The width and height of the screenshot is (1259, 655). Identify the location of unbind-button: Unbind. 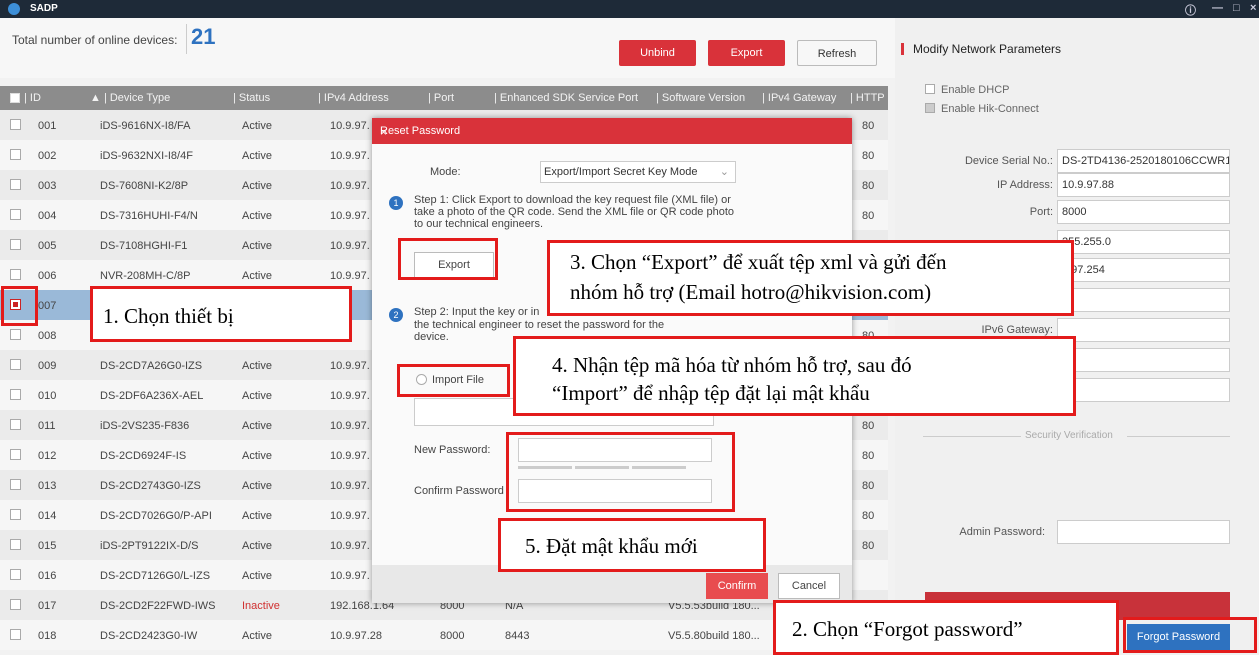
(657, 53).